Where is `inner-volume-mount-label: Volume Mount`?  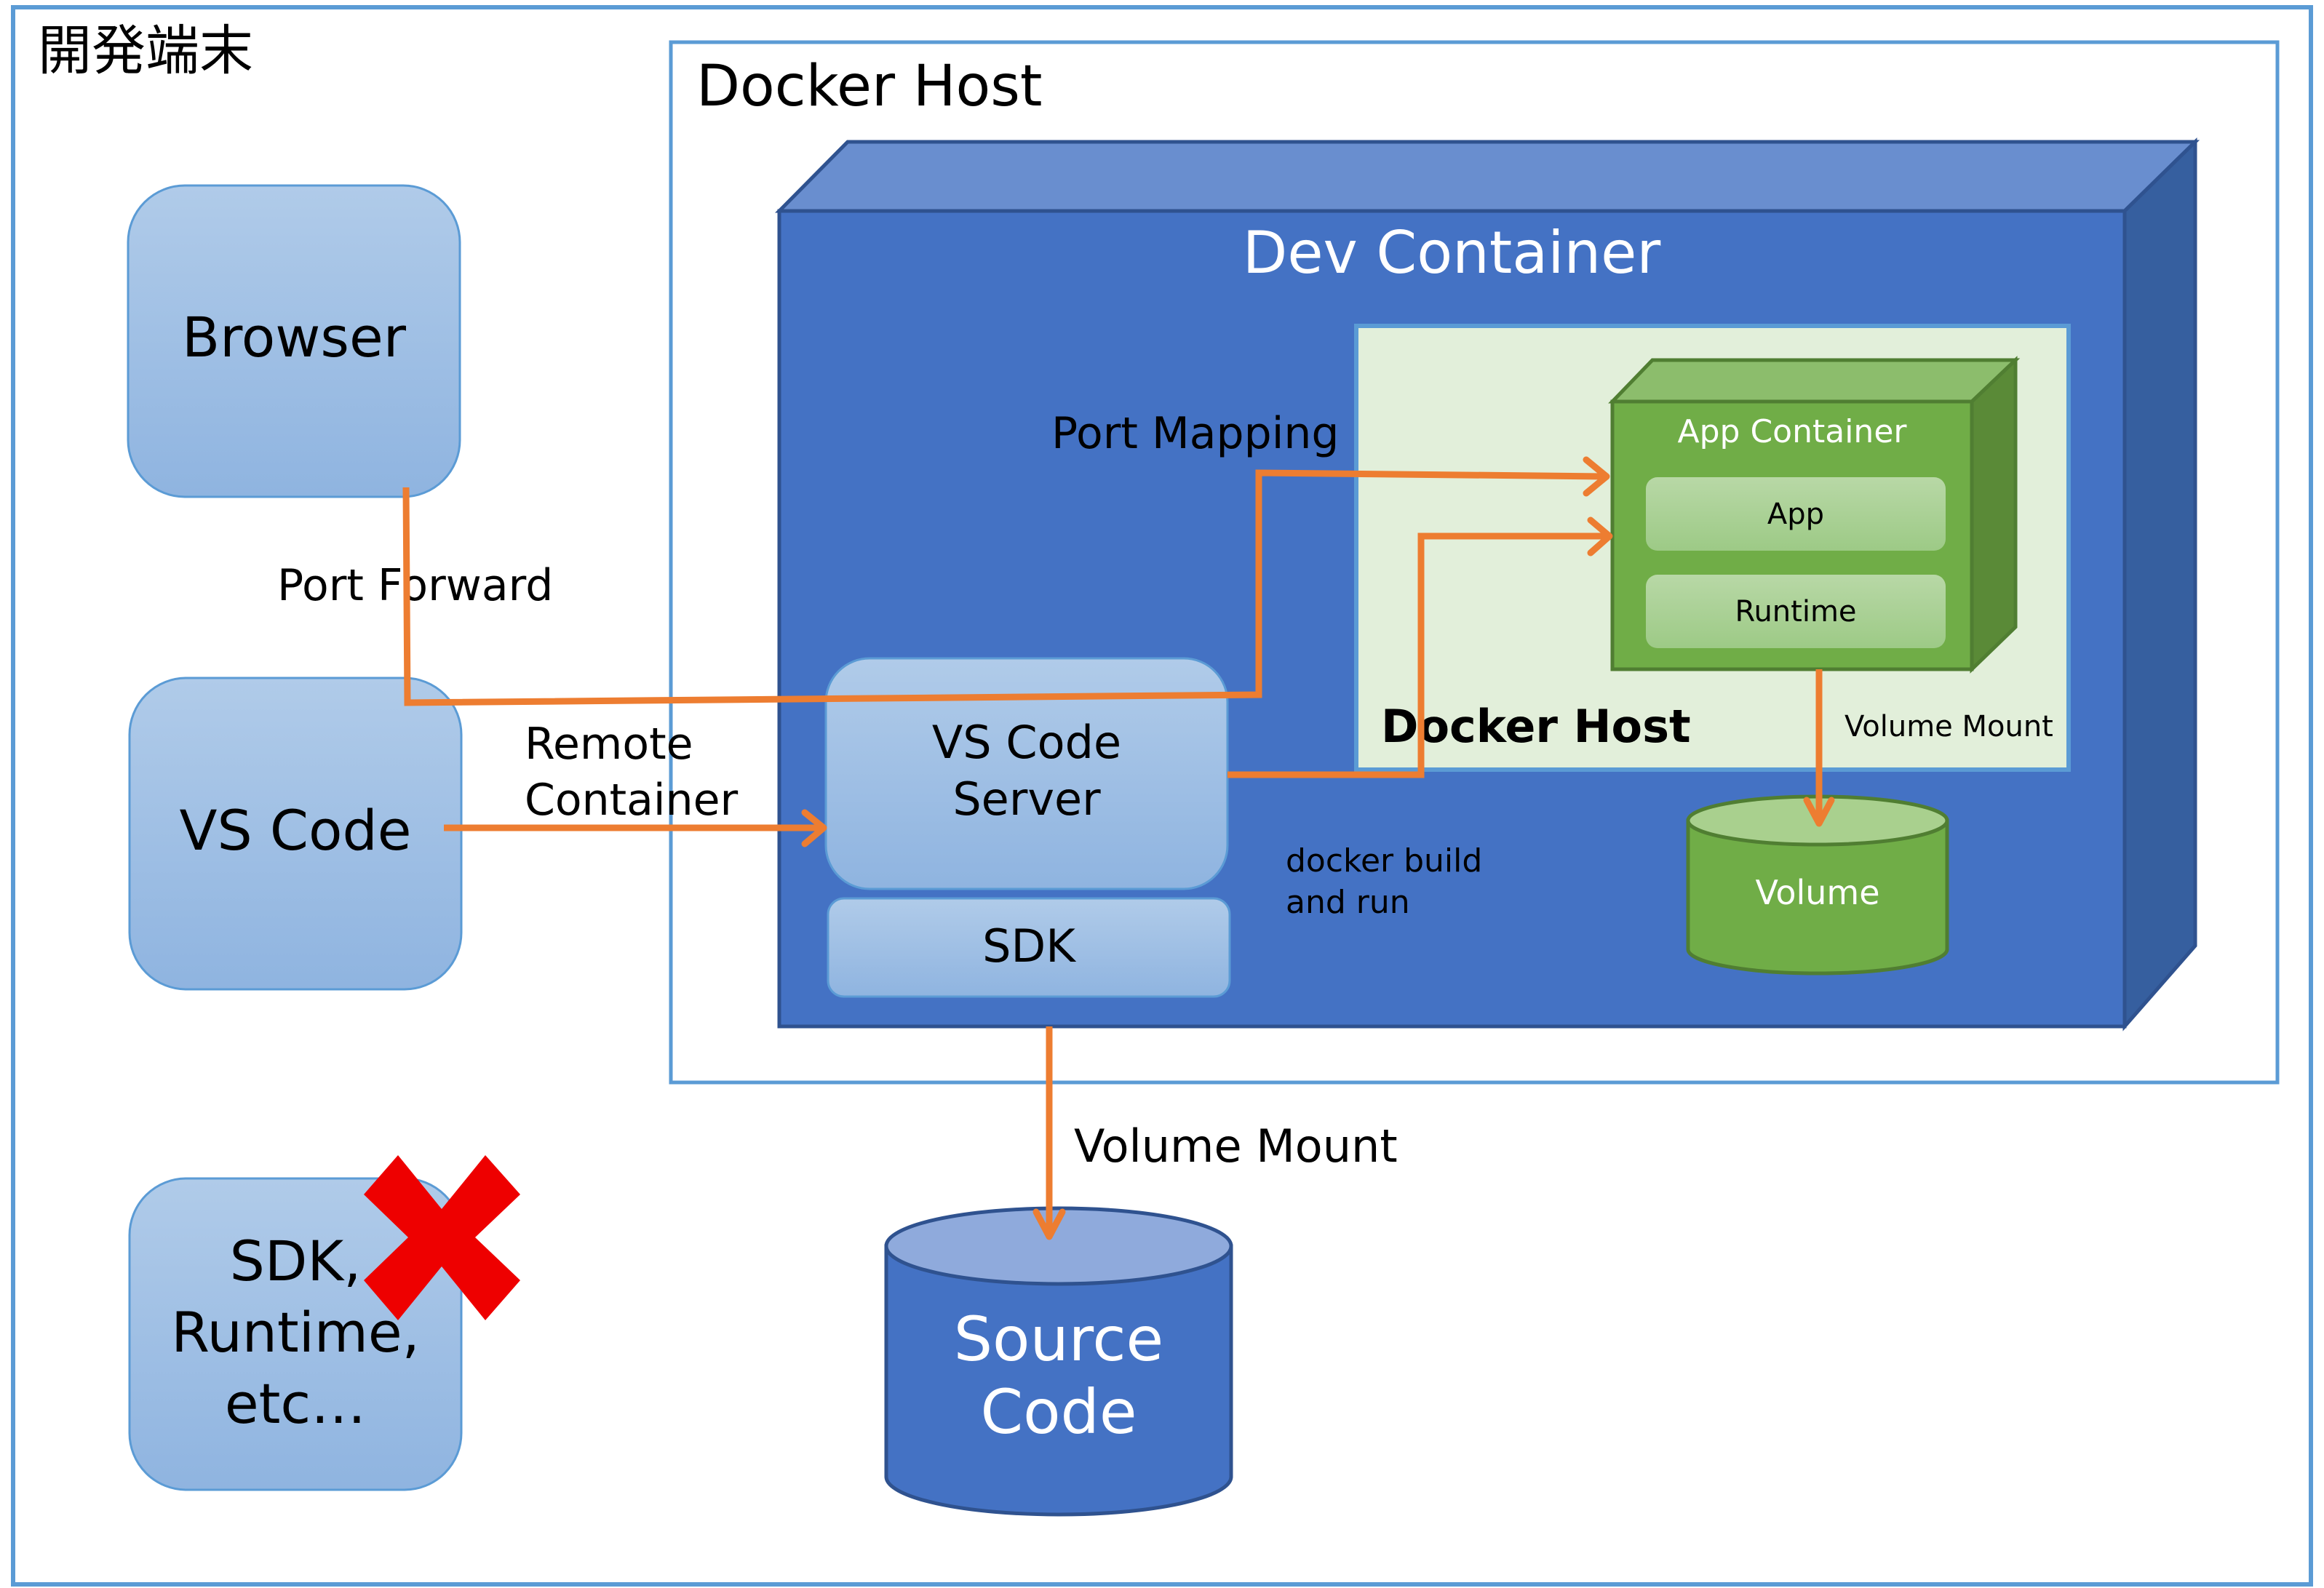
inner-volume-mount-label: Volume Mount is located at coordinates (1949, 726).